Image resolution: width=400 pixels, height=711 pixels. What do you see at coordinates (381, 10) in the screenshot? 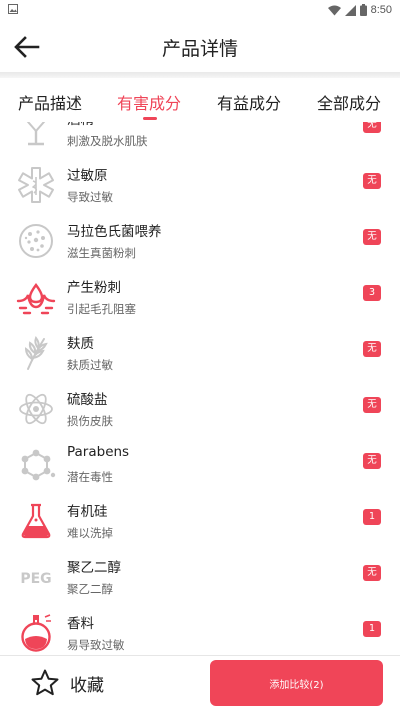
I see `status-time: 8:50` at bounding box center [381, 10].